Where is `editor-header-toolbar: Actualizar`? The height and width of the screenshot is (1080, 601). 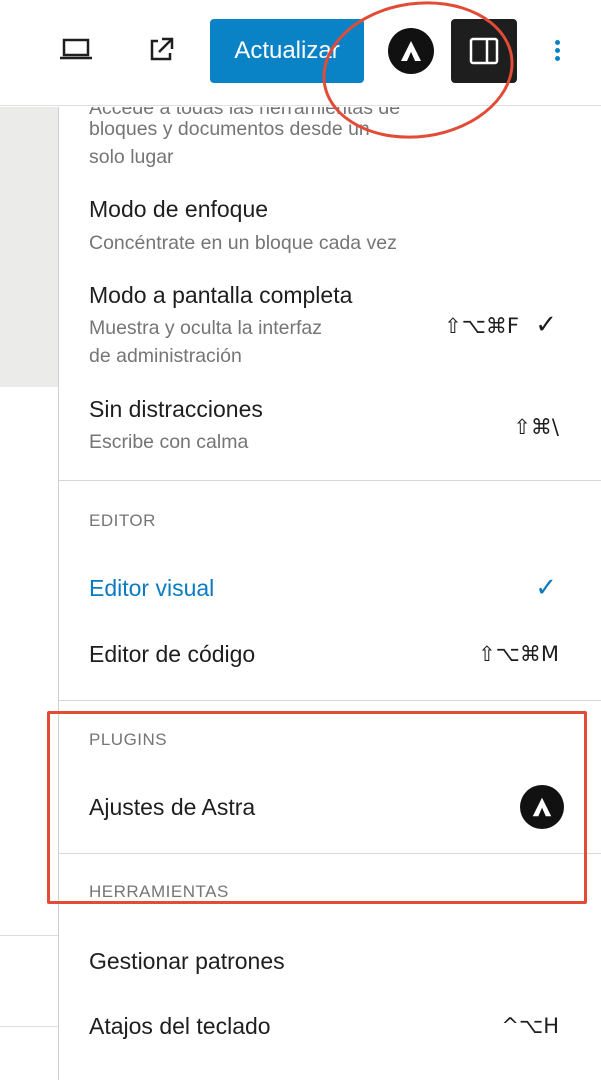
editor-header-toolbar: Actualizar is located at coordinates (300, 53).